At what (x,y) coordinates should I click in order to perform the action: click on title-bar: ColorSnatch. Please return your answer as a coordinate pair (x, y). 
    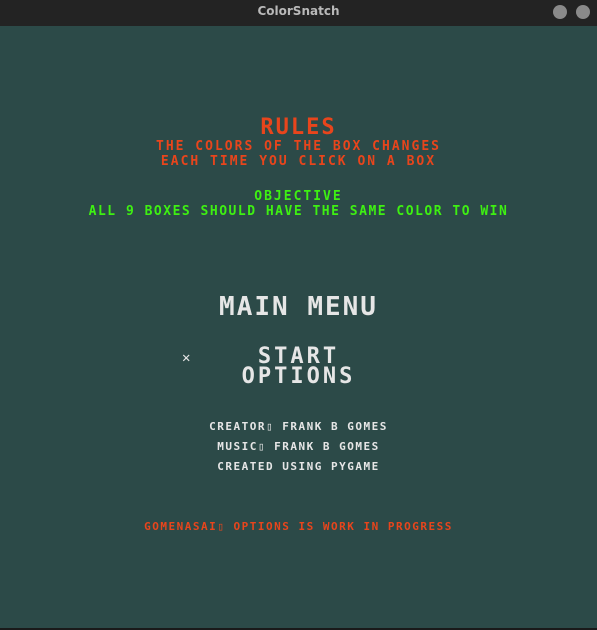
    Looking at the image, I should click on (298, 13).